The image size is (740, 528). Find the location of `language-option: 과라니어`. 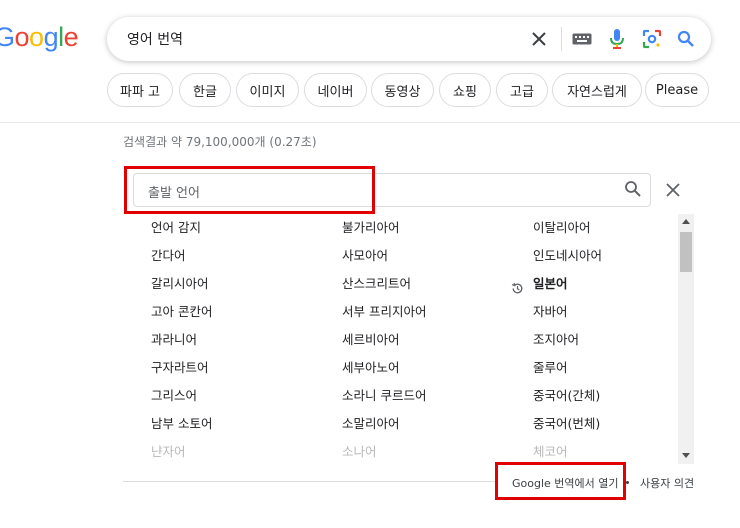

language-option: 과라니어 is located at coordinates (174, 340).